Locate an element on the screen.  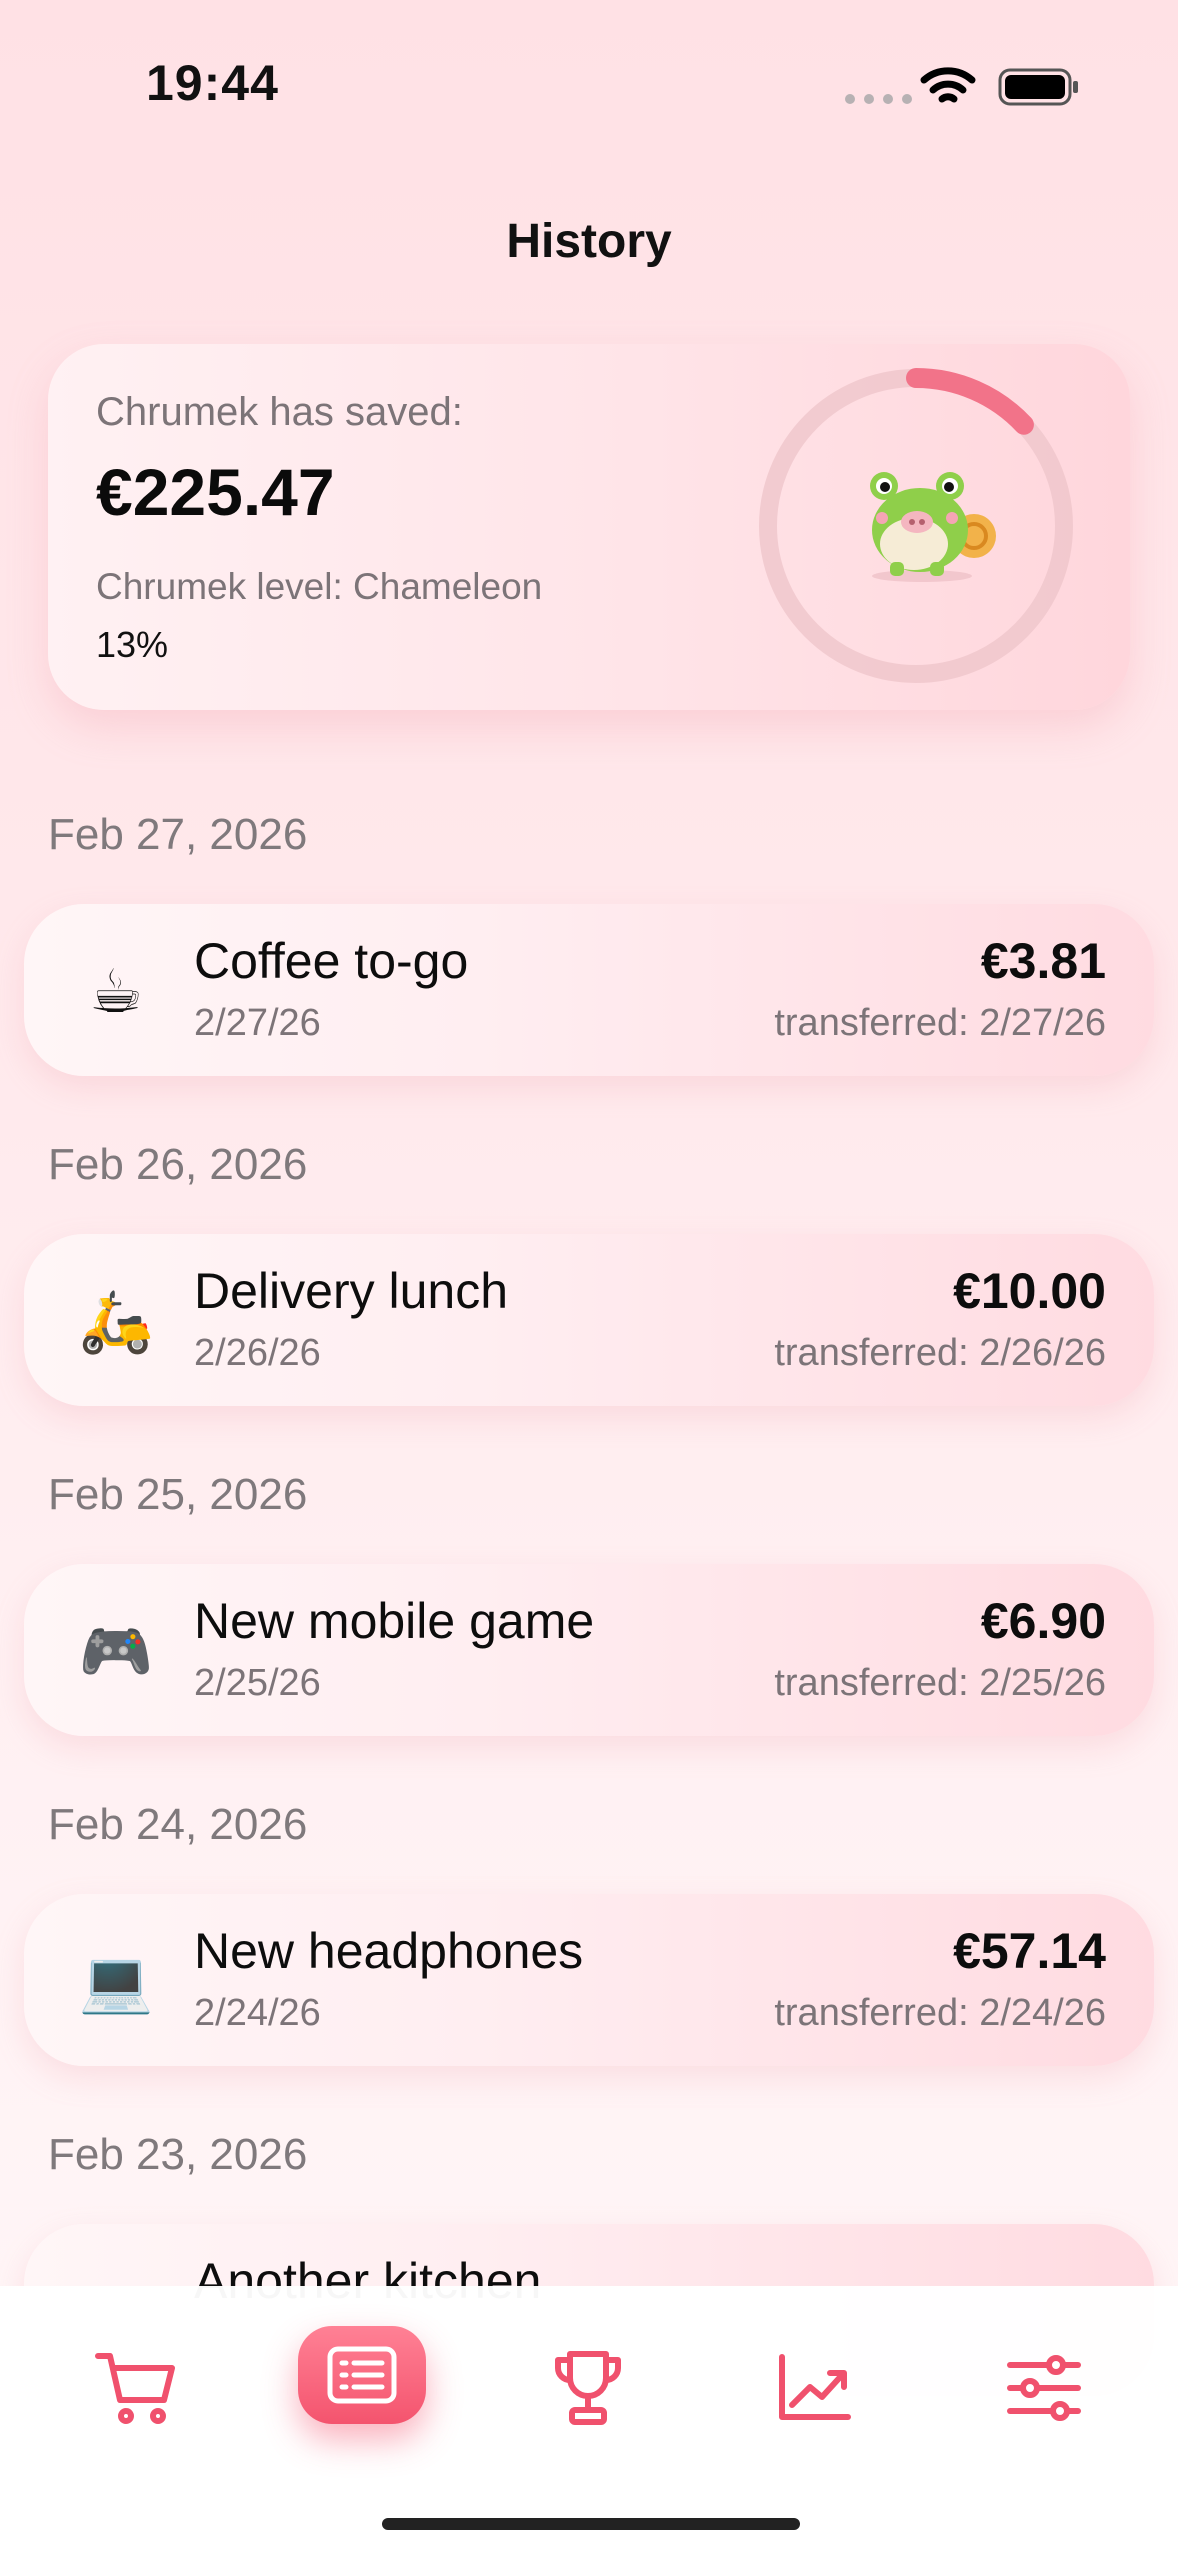
entry-amount: €3.81 is located at coordinates (1043, 961).